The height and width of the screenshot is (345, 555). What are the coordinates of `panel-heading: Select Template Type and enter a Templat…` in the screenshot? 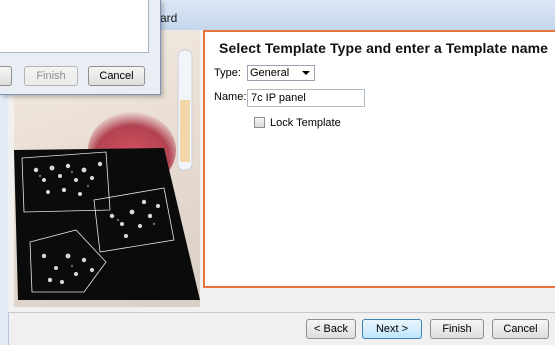 It's located at (384, 48).